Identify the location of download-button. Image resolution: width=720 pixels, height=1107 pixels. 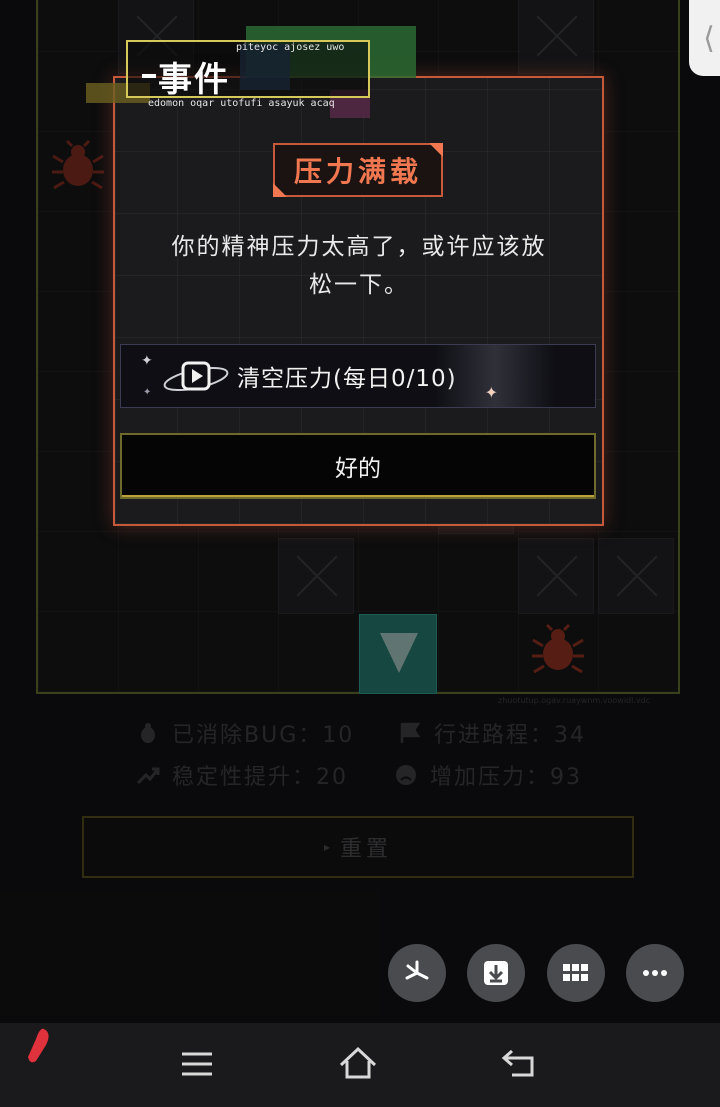
(496, 973).